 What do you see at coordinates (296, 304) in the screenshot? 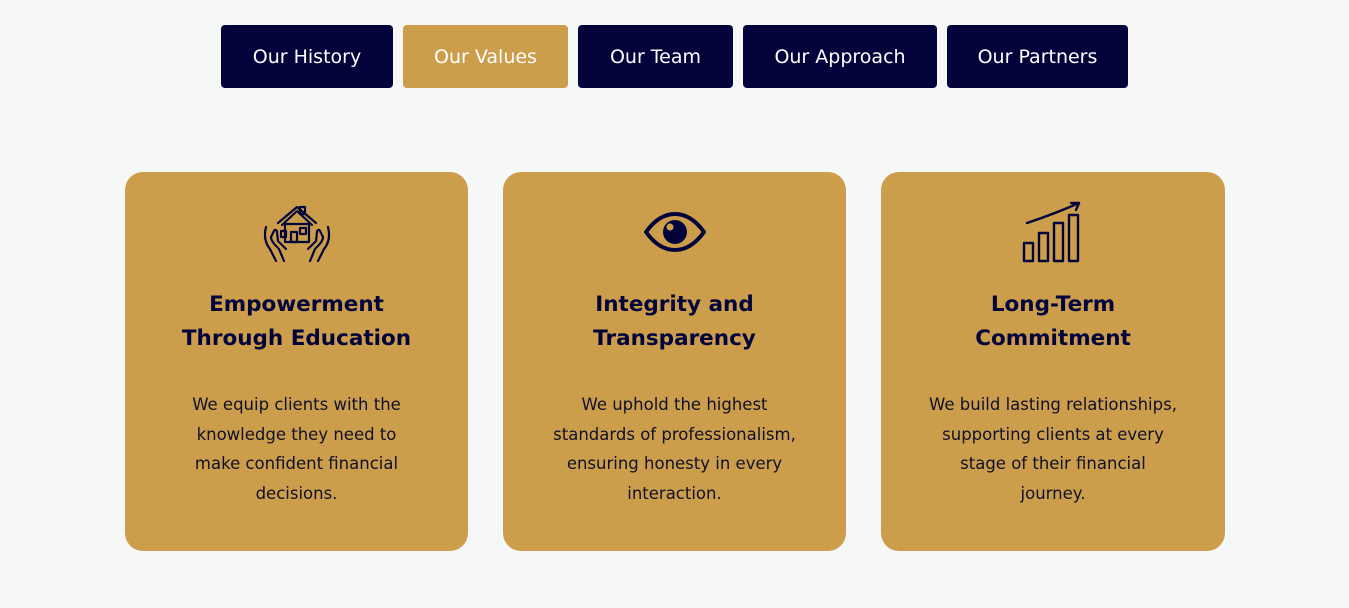
I see `card-title-line: Empowerment` at bounding box center [296, 304].